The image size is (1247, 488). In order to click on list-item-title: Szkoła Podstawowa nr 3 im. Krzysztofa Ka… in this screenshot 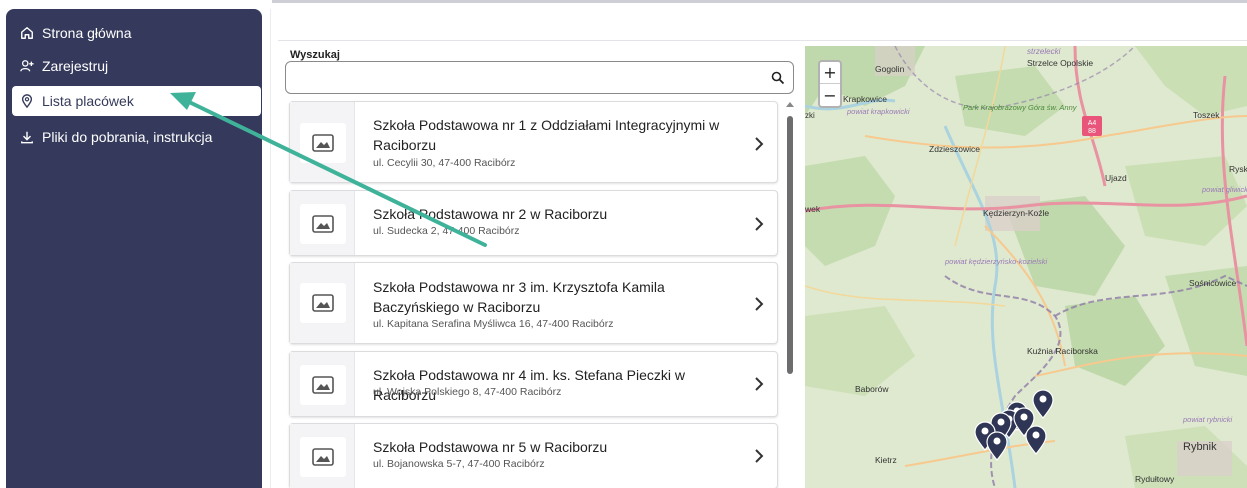, I will do `click(519, 297)`.